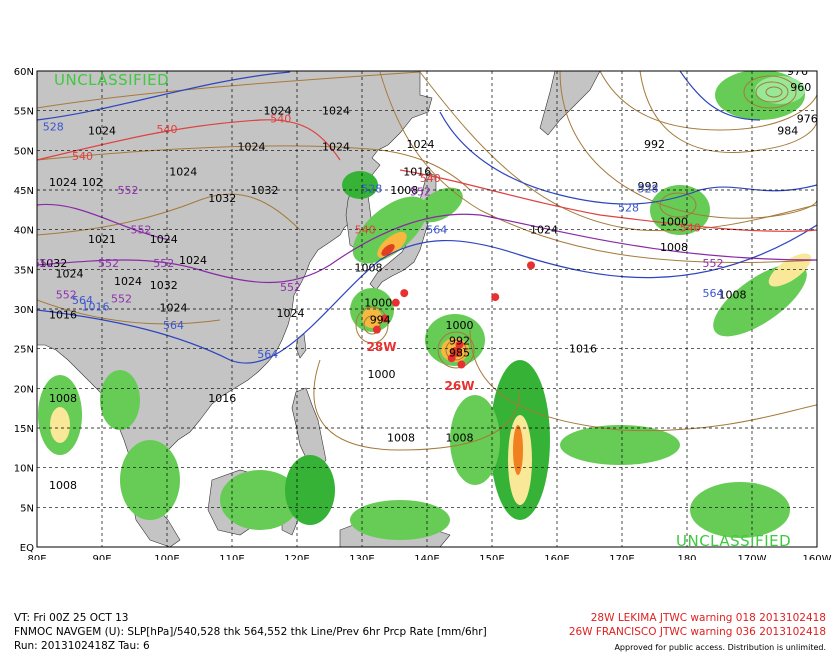 The width and height of the screenshot is (840, 660). What do you see at coordinates (166, 557) in the screenshot?
I see `longitude-tick-label: 100E` at bounding box center [166, 557].